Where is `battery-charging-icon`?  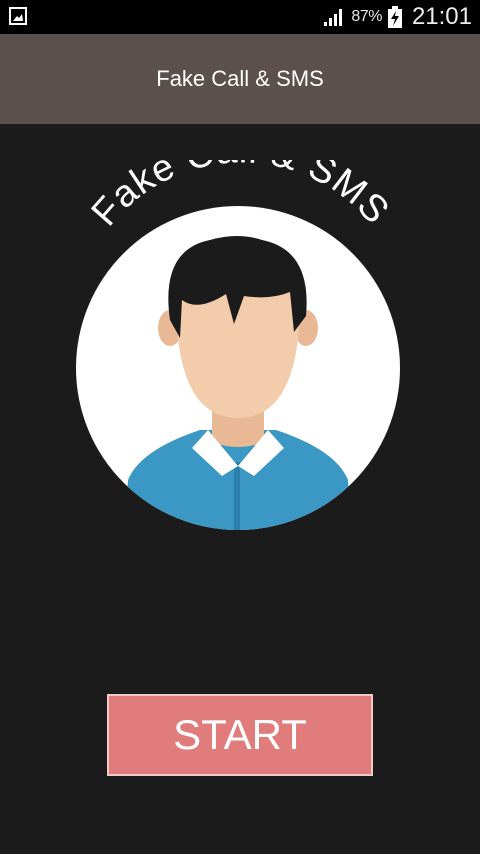 battery-charging-icon is located at coordinates (394, 17).